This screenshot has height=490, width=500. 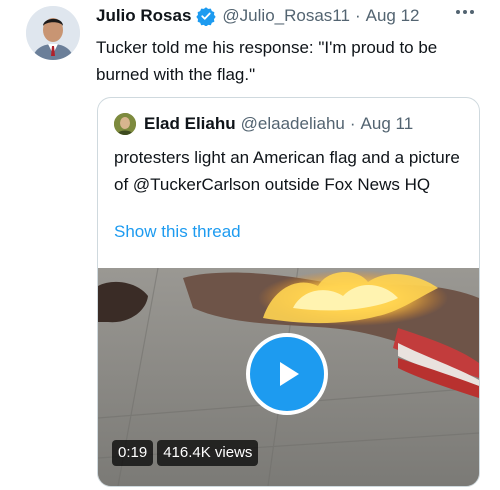 I want to click on author-name: Julio Rosas, so click(x=143, y=16).